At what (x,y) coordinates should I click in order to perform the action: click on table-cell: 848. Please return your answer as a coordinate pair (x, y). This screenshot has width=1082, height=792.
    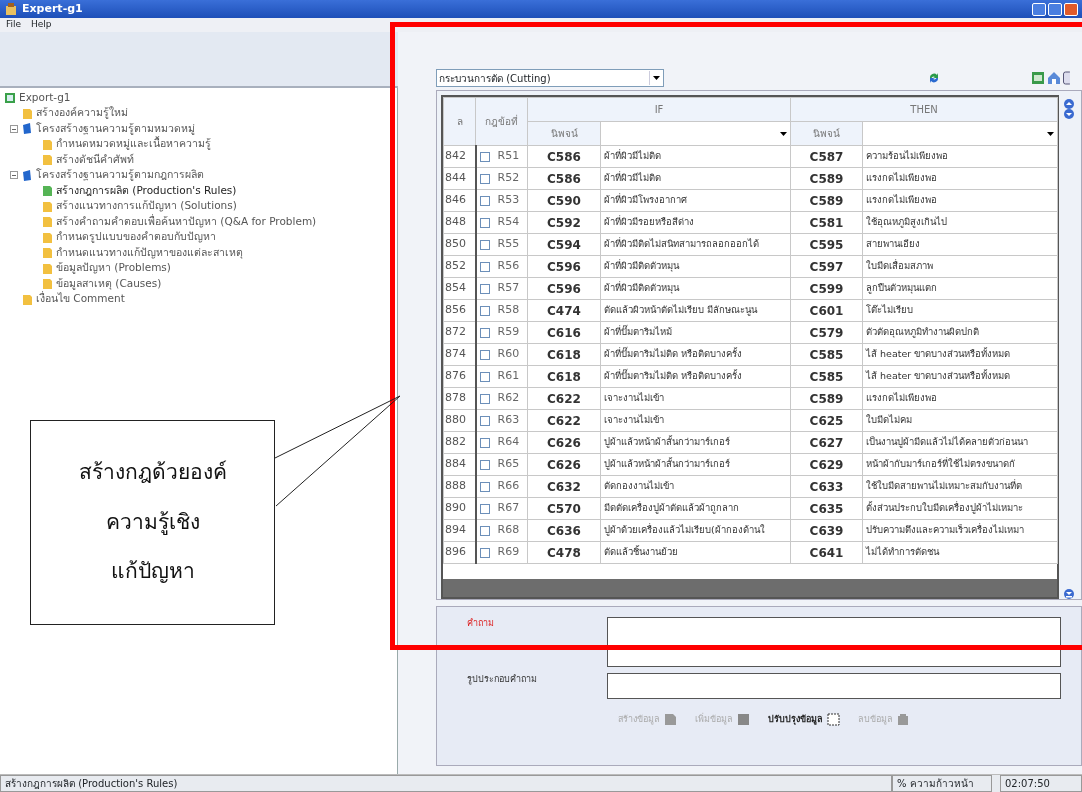
    Looking at the image, I should click on (459, 222).